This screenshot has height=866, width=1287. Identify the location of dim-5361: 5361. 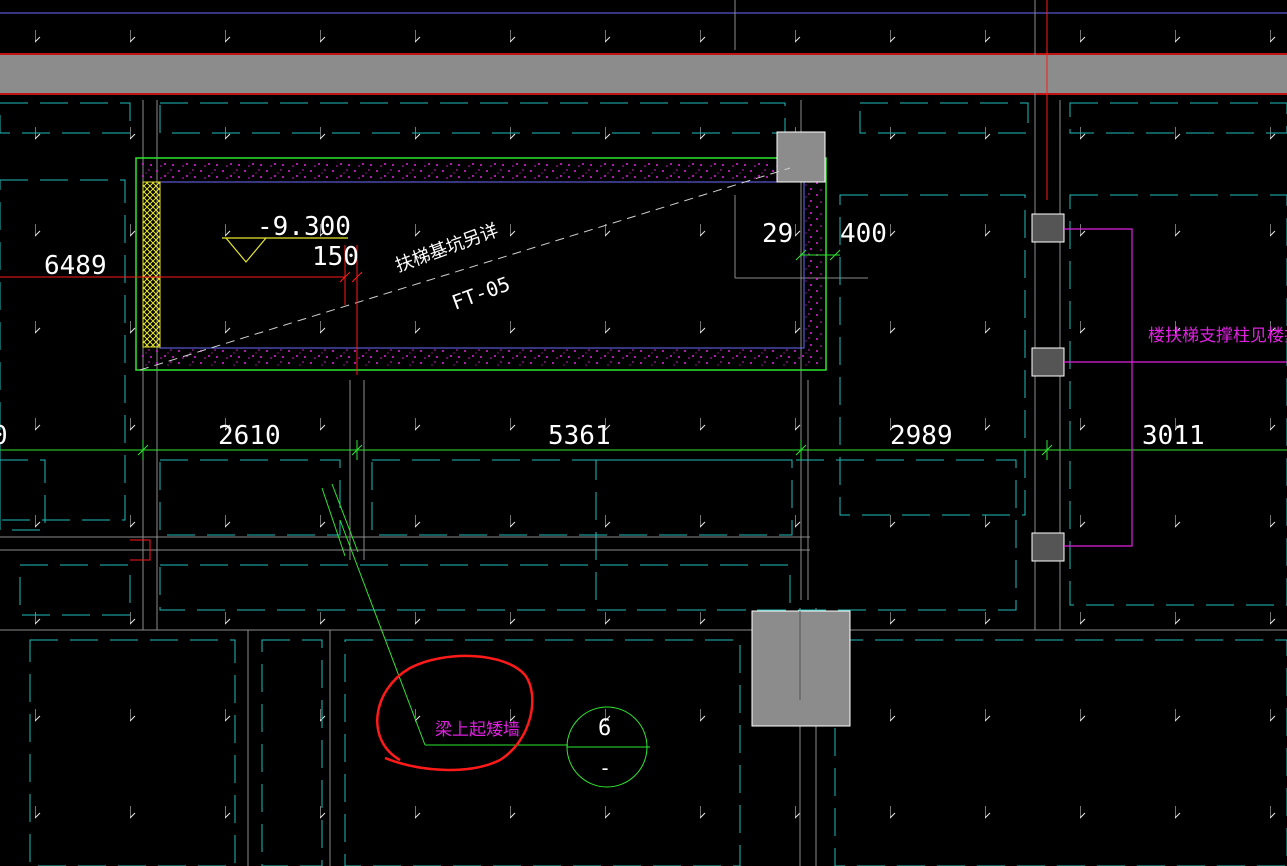
(579, 436).